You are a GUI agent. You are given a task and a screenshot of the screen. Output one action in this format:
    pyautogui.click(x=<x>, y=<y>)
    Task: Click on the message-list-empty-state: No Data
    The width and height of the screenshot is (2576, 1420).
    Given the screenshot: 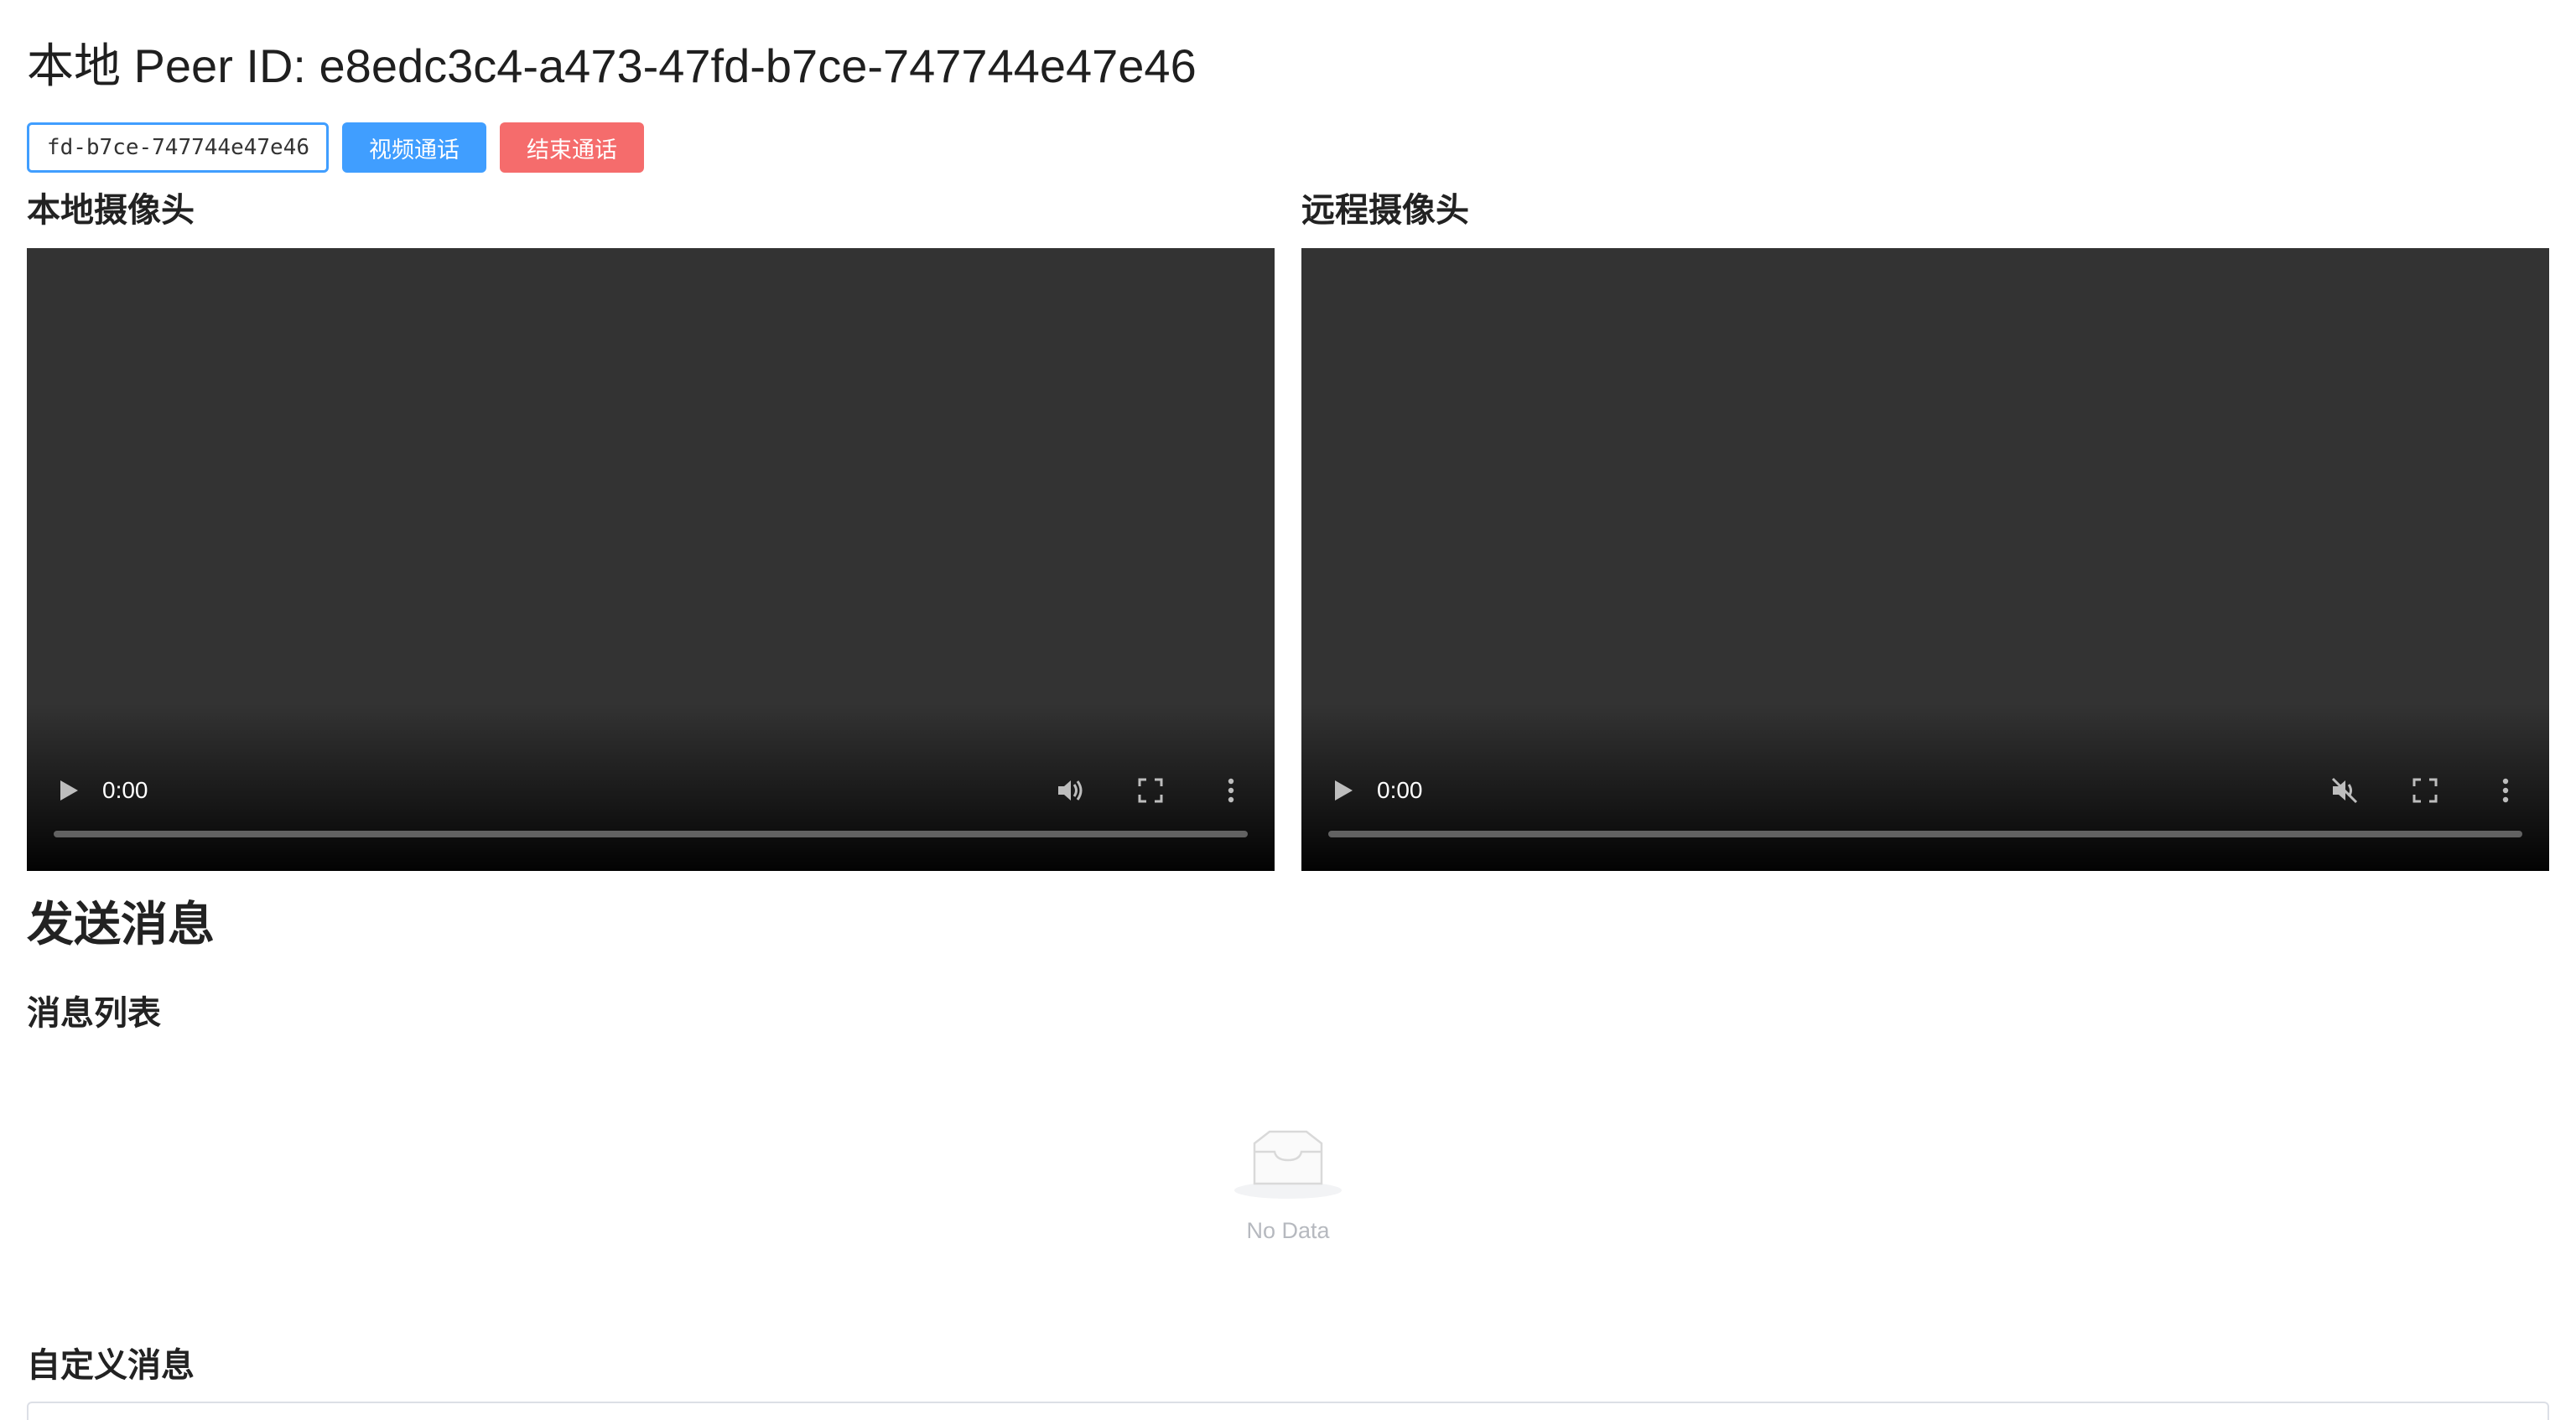 What is the action you would take?
    pyautogui.click(x=1288, y=1186)
    